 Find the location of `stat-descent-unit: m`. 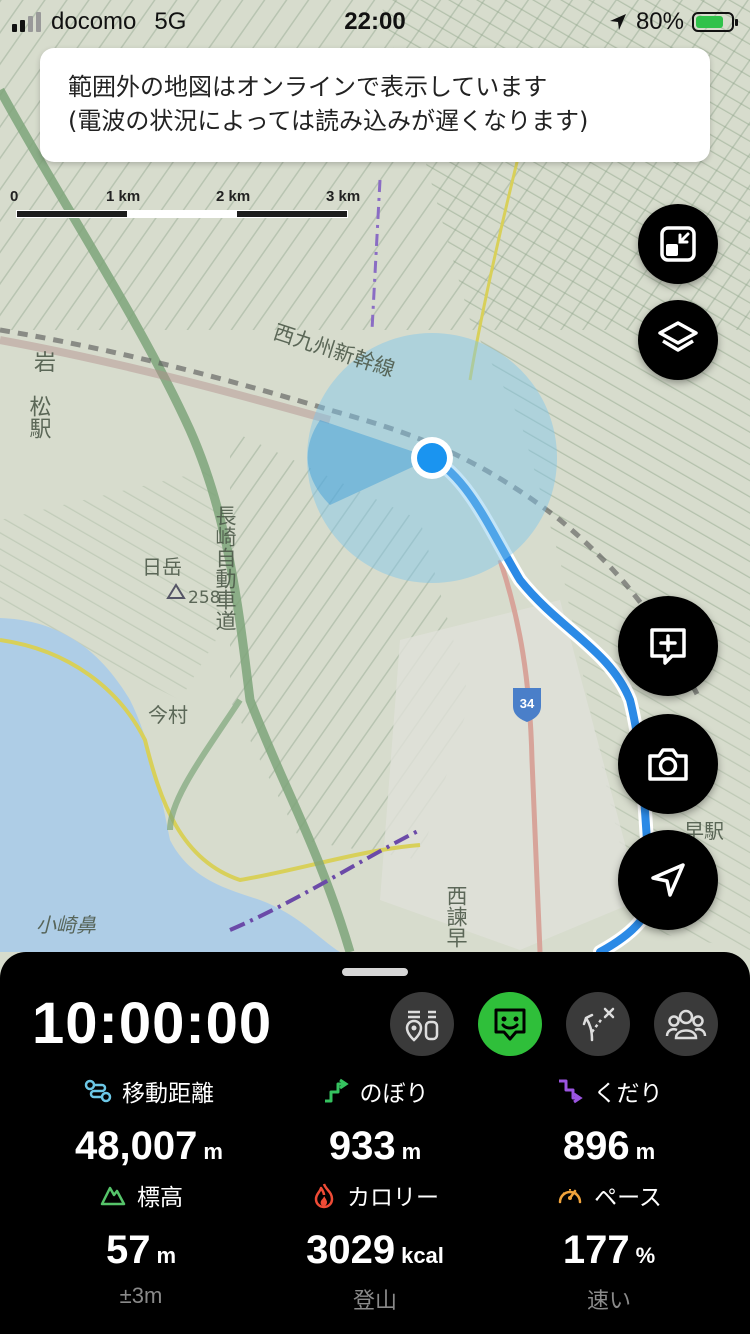

stat-descent-unit: m is located at coordinates (645, 1151).